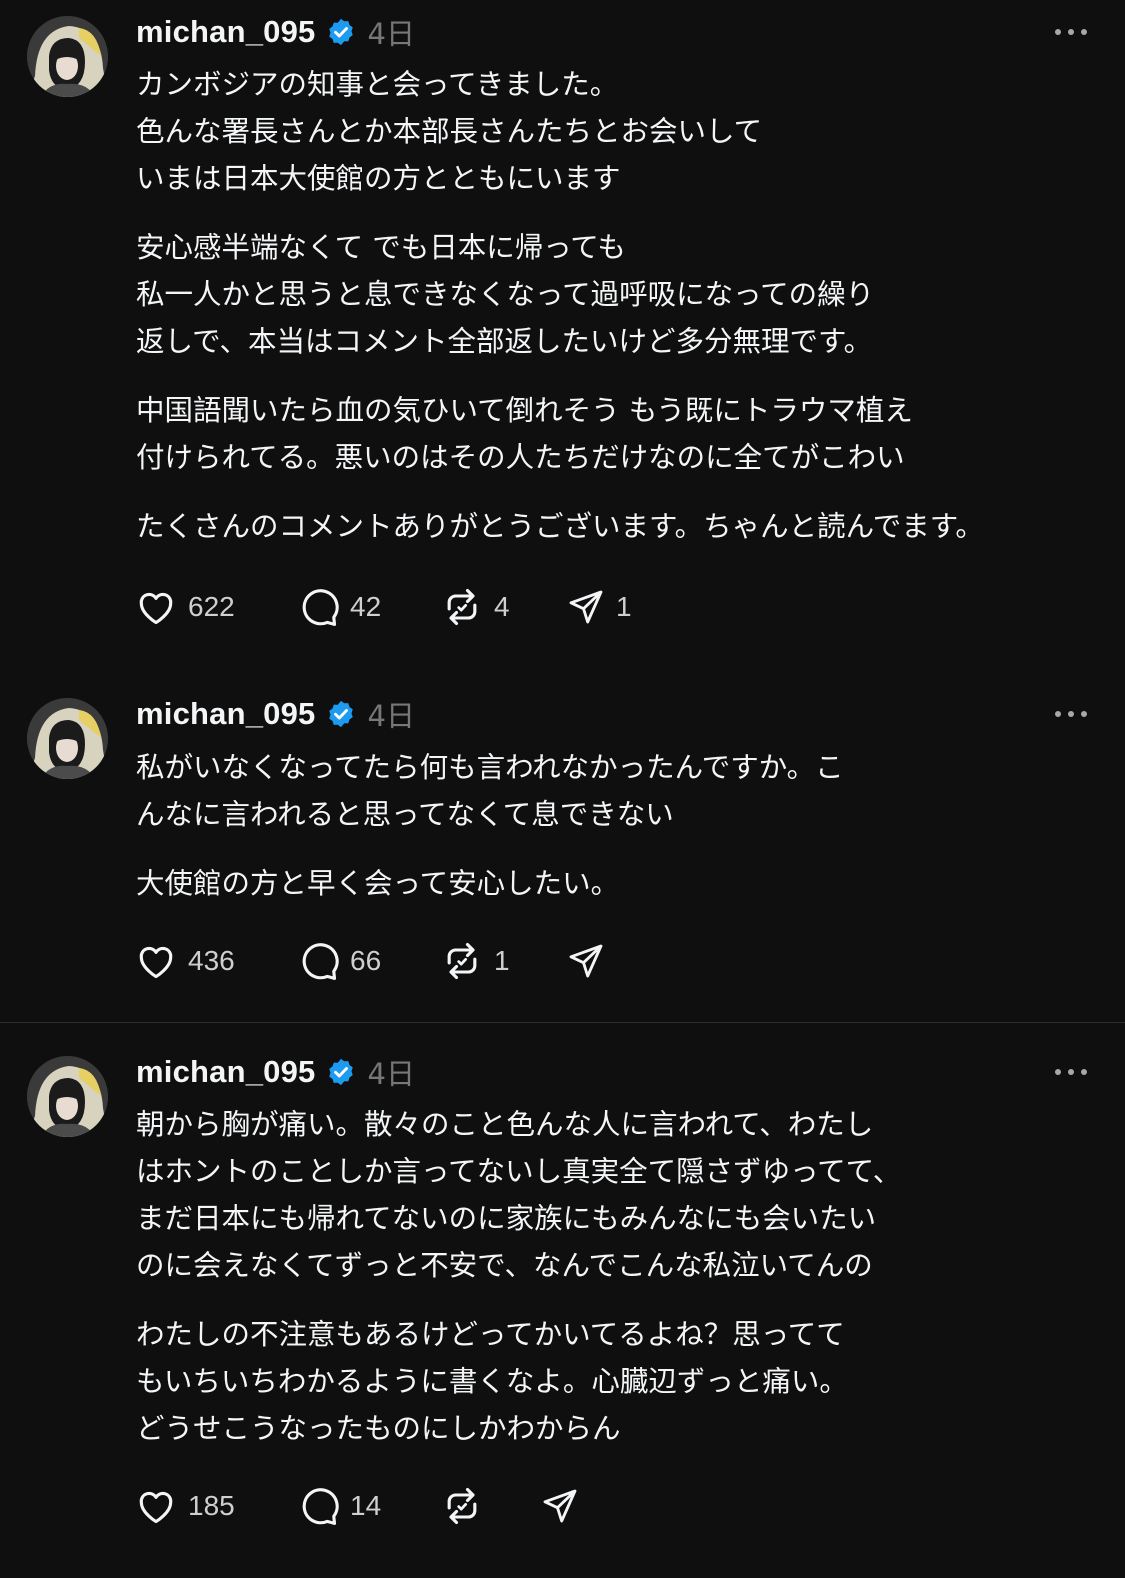 The height and width of the screenshot is (1578, 1125). I want to click on repost-button, so click(490, 1506).